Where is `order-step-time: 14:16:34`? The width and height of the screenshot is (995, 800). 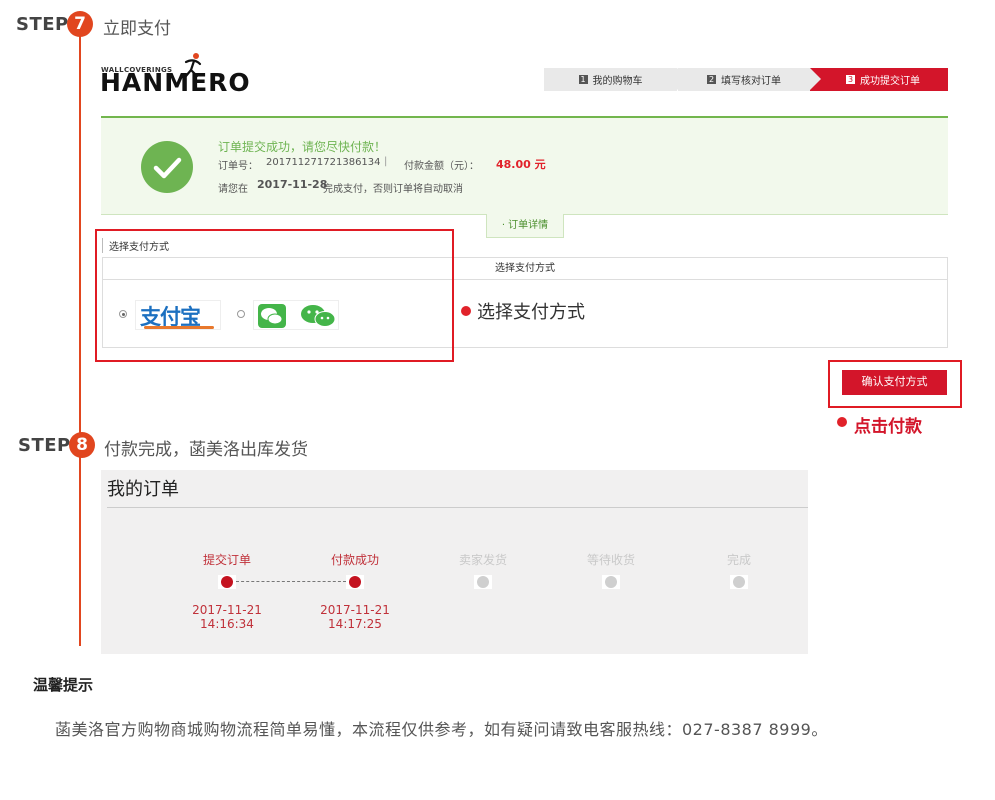
order-step-time: 14:16:34 is located at coordinates (227, 624).